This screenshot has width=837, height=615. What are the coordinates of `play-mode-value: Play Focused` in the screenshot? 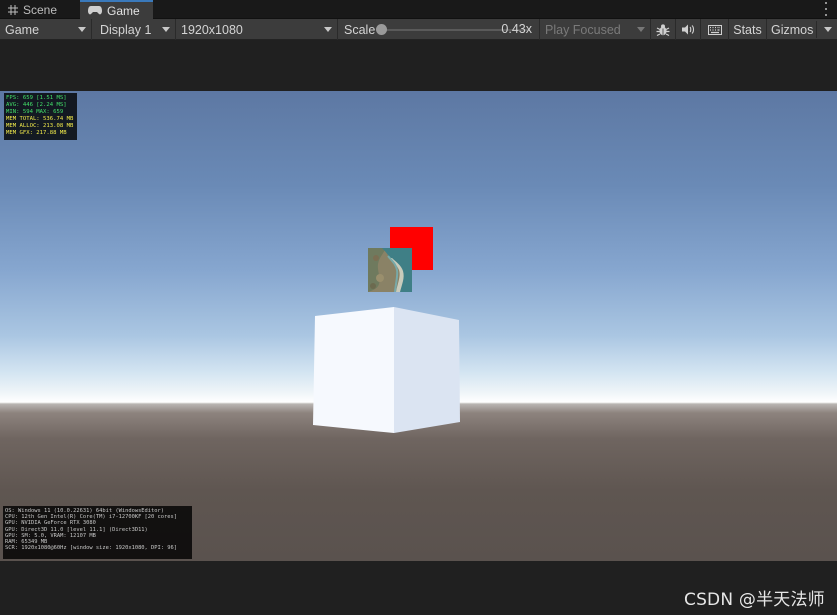 It's located at (583, 29).